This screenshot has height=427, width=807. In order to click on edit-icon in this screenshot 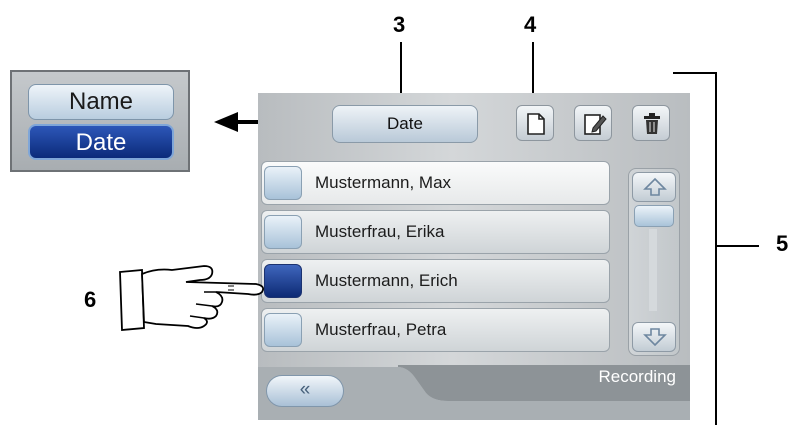, I will do `click(595, 124)`.